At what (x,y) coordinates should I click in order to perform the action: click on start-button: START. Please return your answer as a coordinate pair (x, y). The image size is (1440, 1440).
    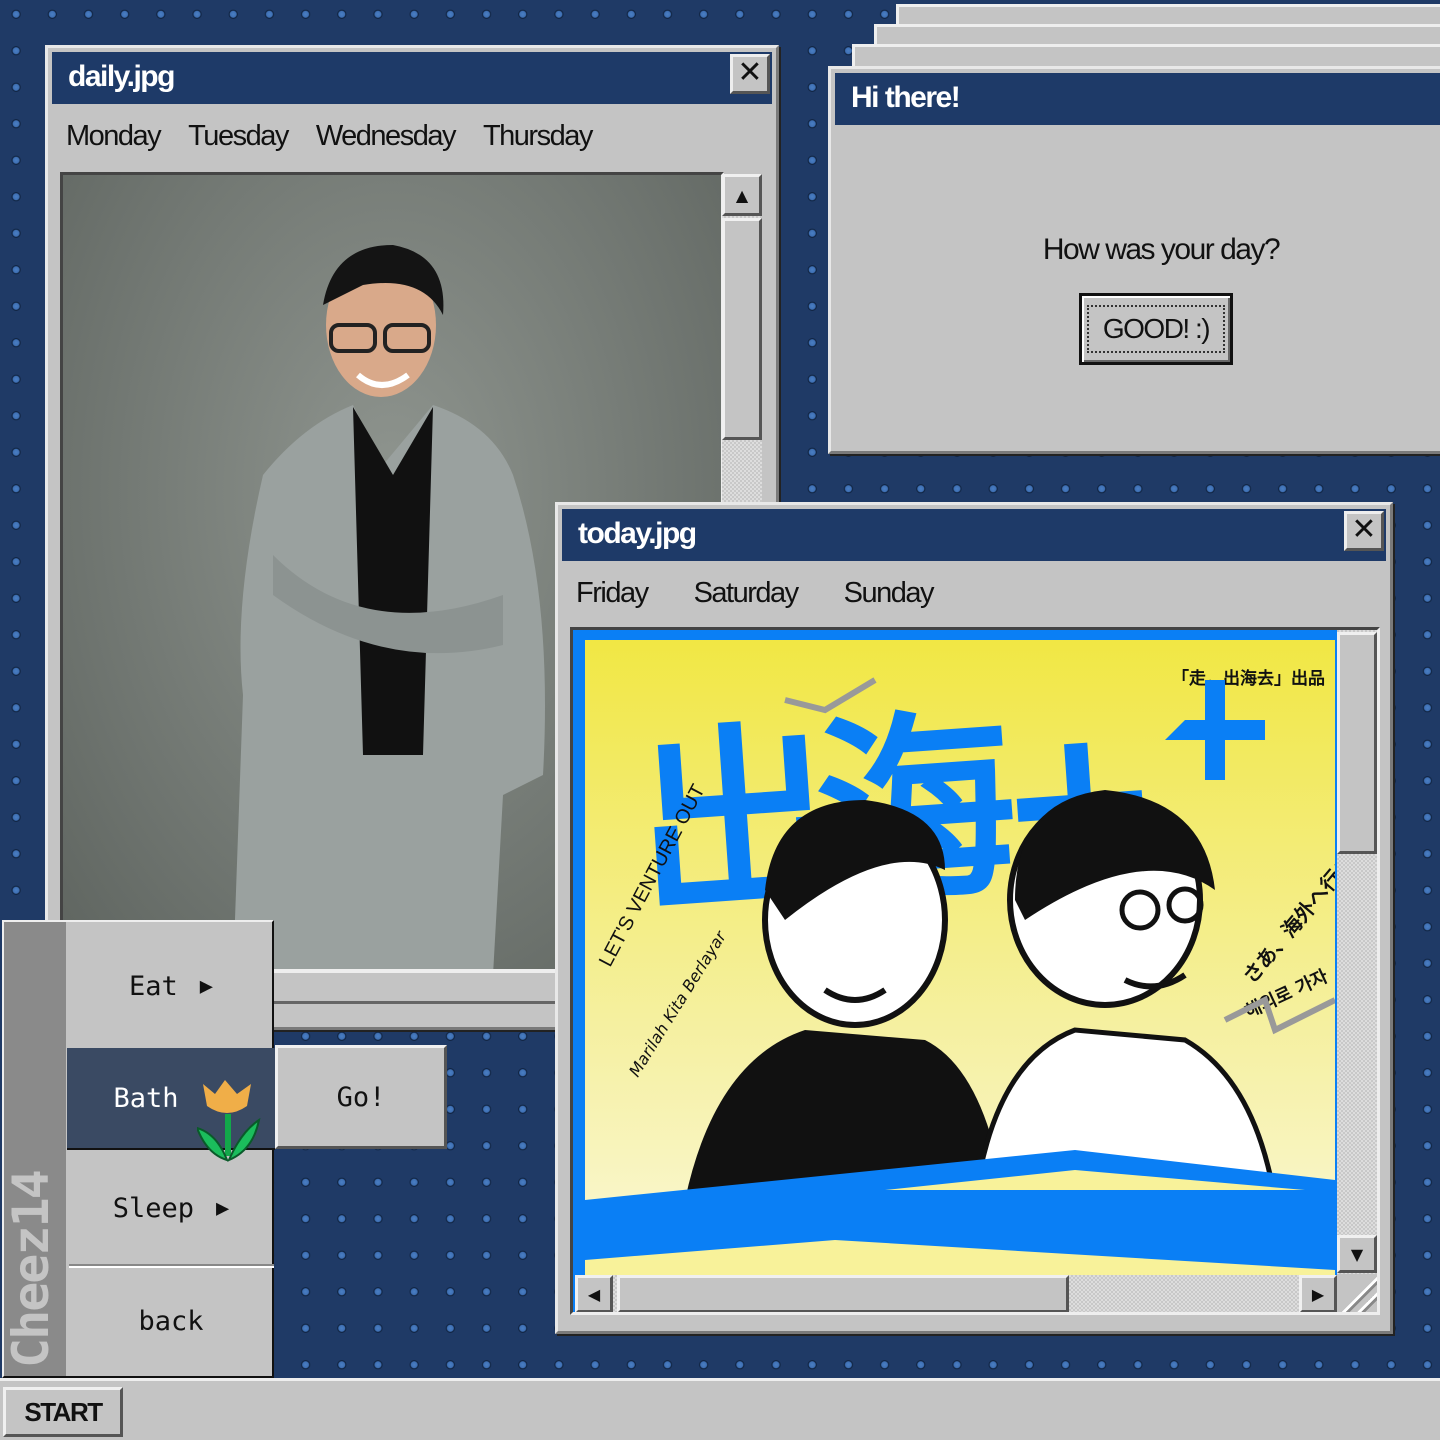
    Looking at the image, I should click on (63, 1412).